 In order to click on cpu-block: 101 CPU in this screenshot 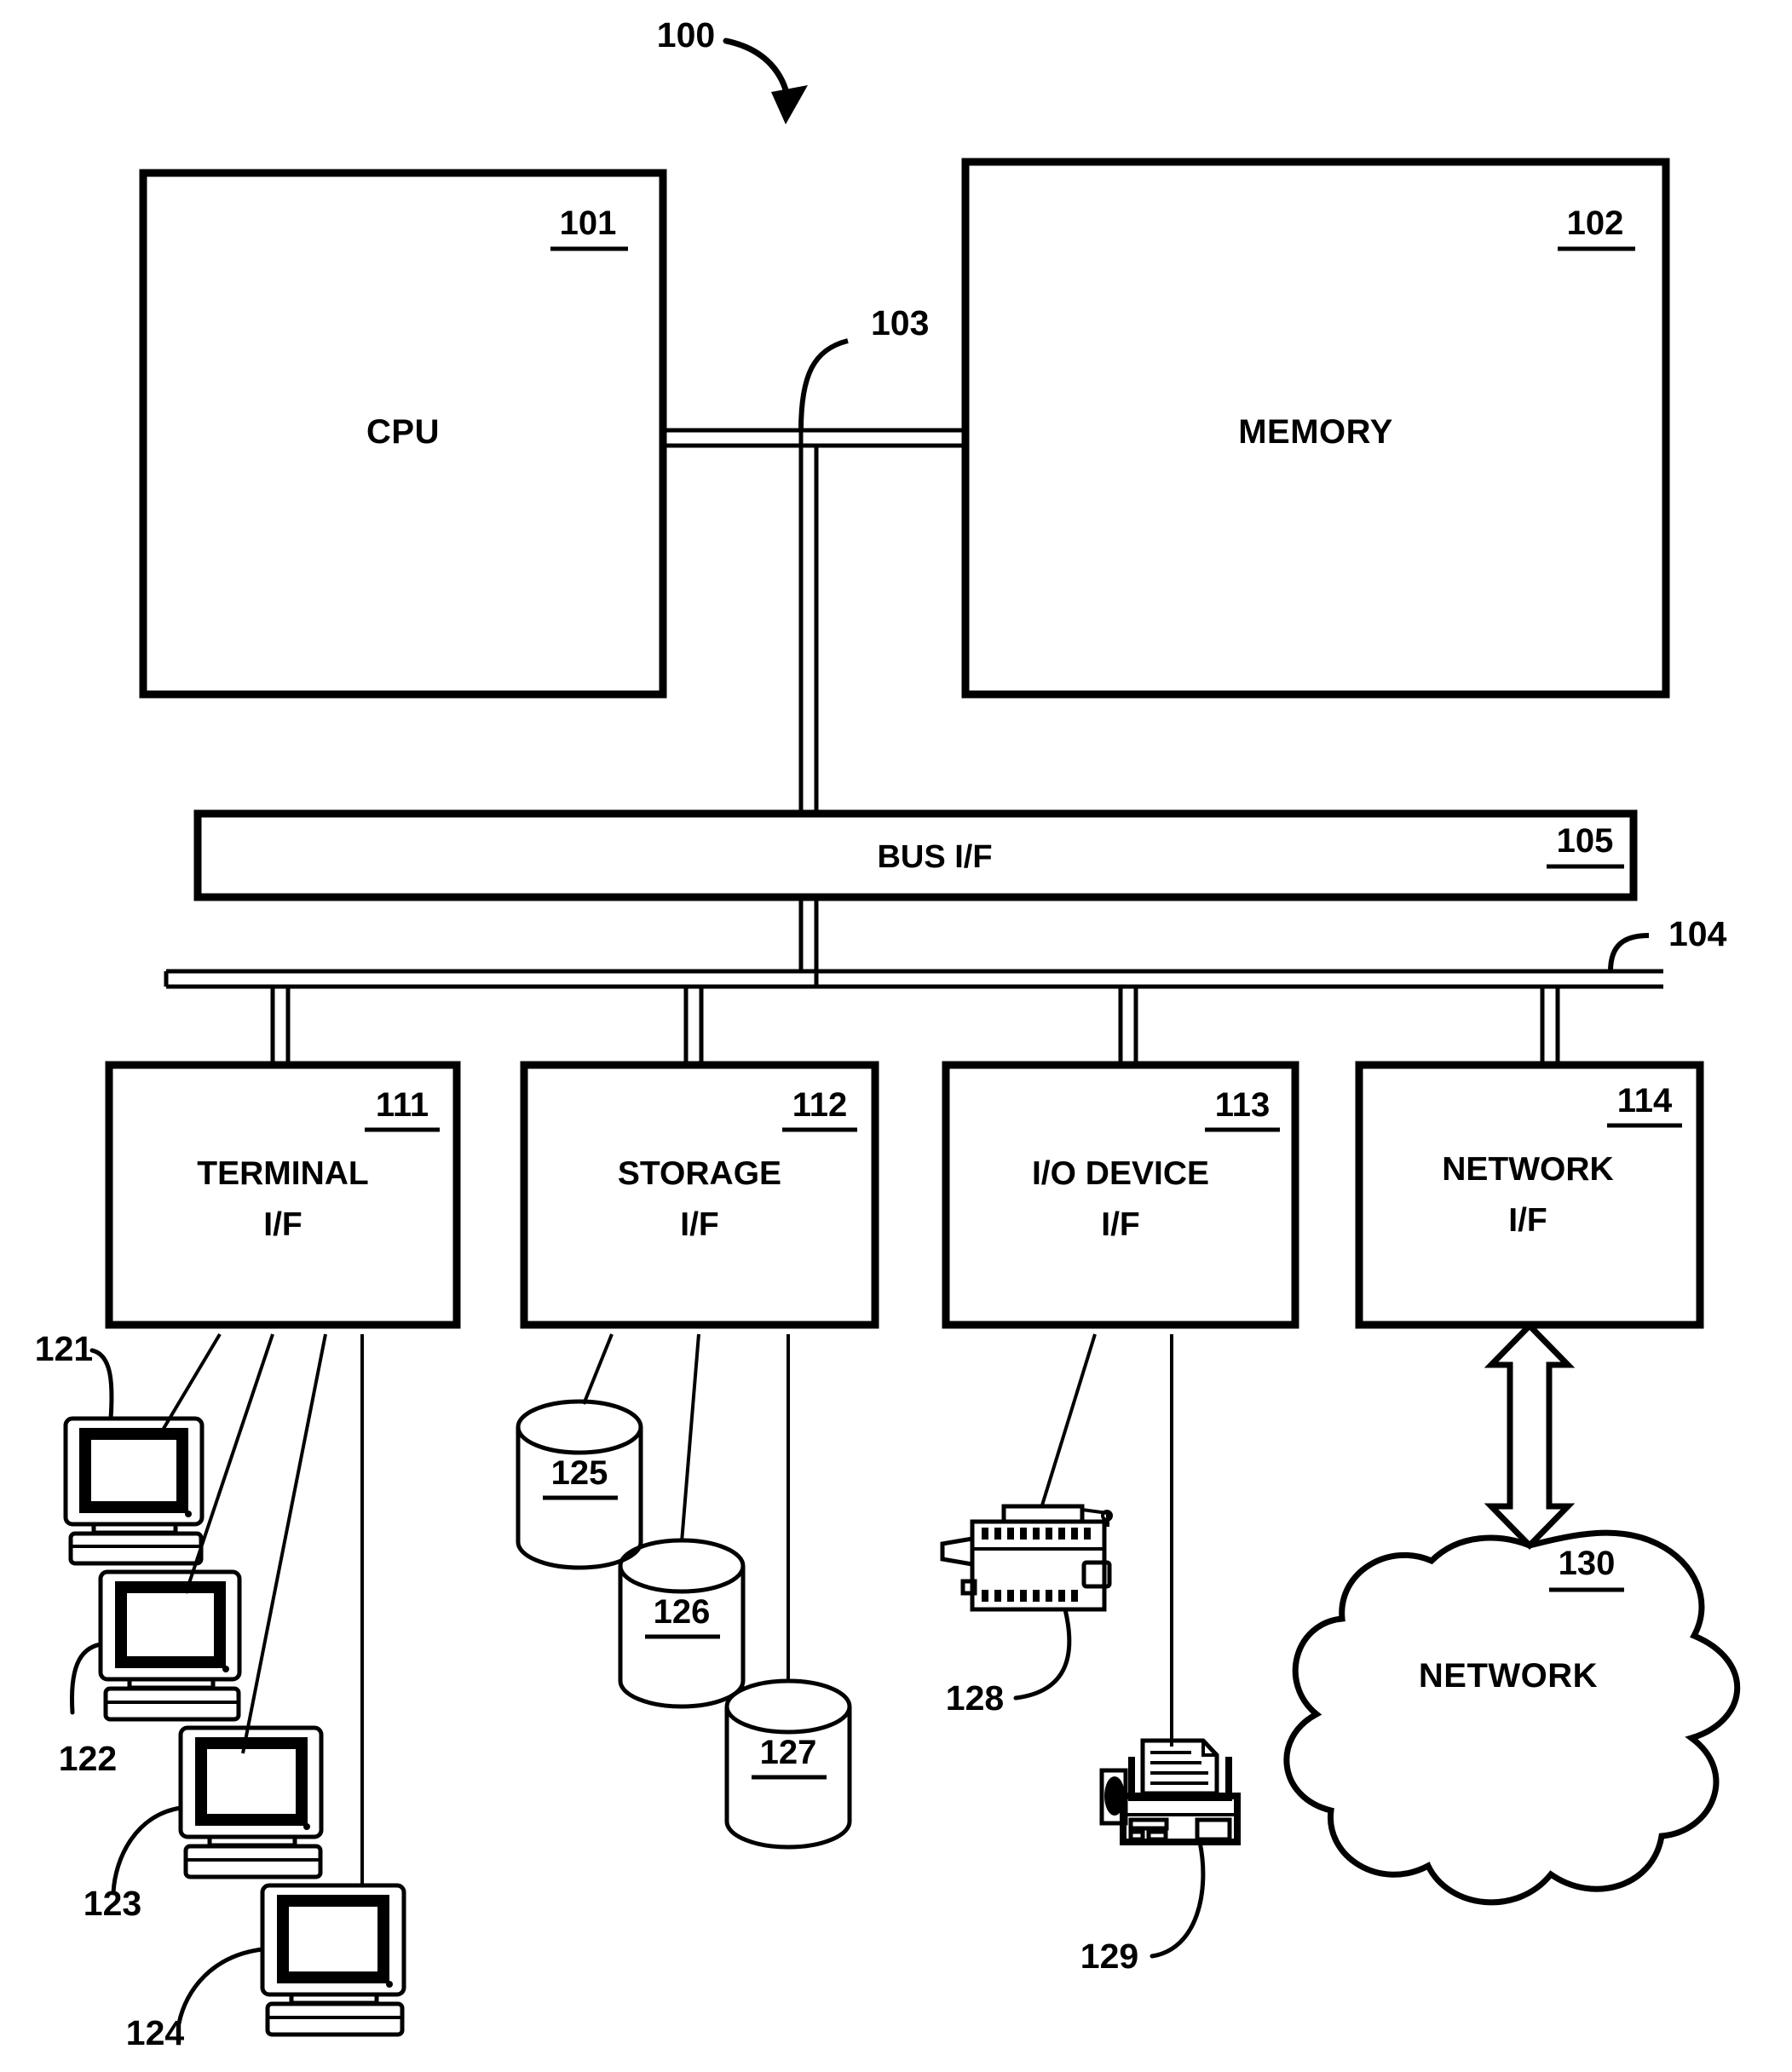, I will do `click(403, 434)`.